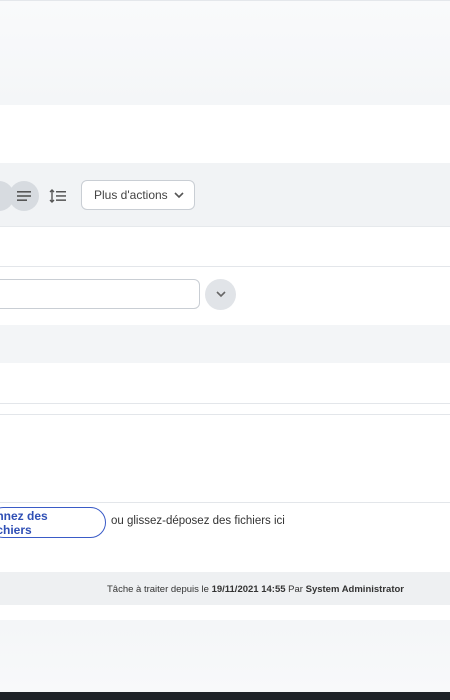 This screenshot has width=450, height=700. Describe the element at coordinates (131, 195) in the screenshot. I see `more-actions-label: Plus d'actions` at that location.